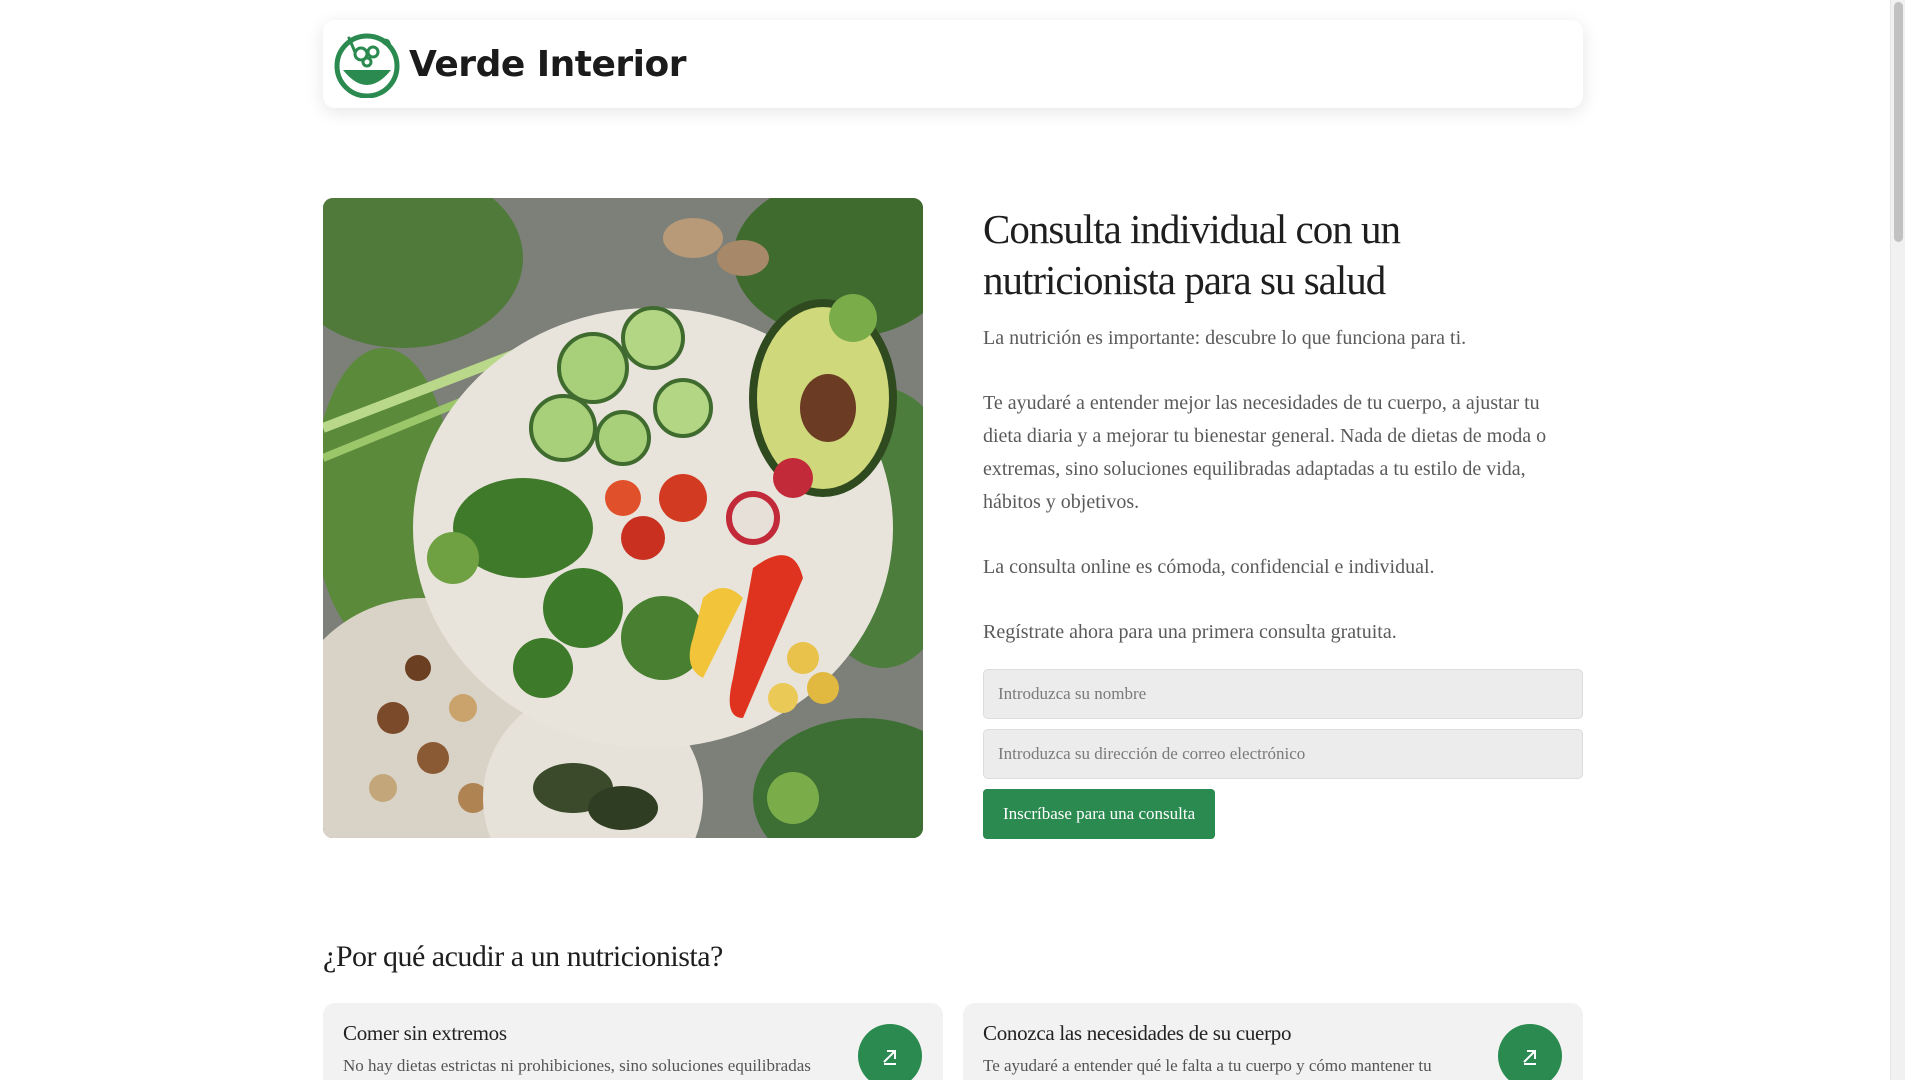 The image size is (1920, 1080). Describe the element at coordinates (425, 1033) in the screenshot. I see `benefit-card-title: Comer sin extremos` at that location.